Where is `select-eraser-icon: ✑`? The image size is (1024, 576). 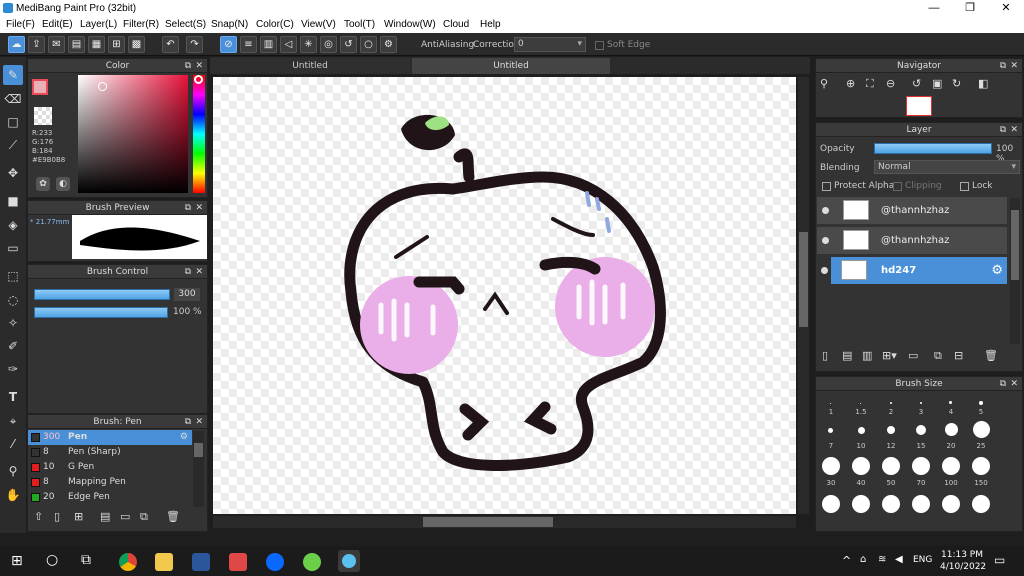 select-eraser-icon: ✑ is located at coordinates (13, 369).